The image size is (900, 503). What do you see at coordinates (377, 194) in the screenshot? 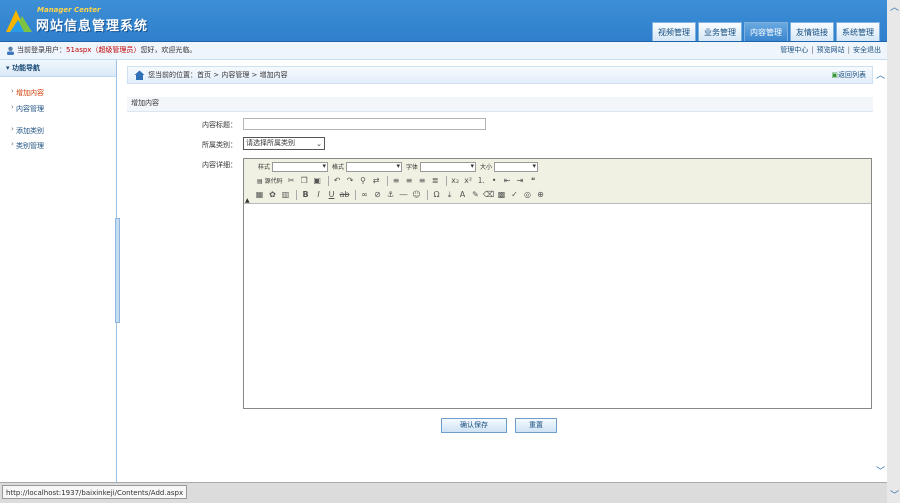
I see `unlink-icon: ⊘` at bounding box center [377, 194].